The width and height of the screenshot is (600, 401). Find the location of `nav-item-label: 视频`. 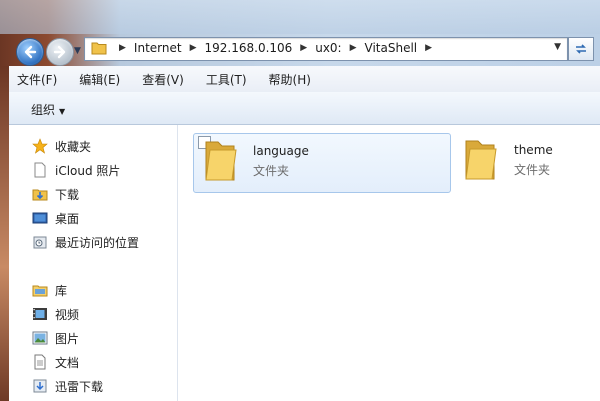

nav-item-label: 视频 is located at coordinates (67, 314).